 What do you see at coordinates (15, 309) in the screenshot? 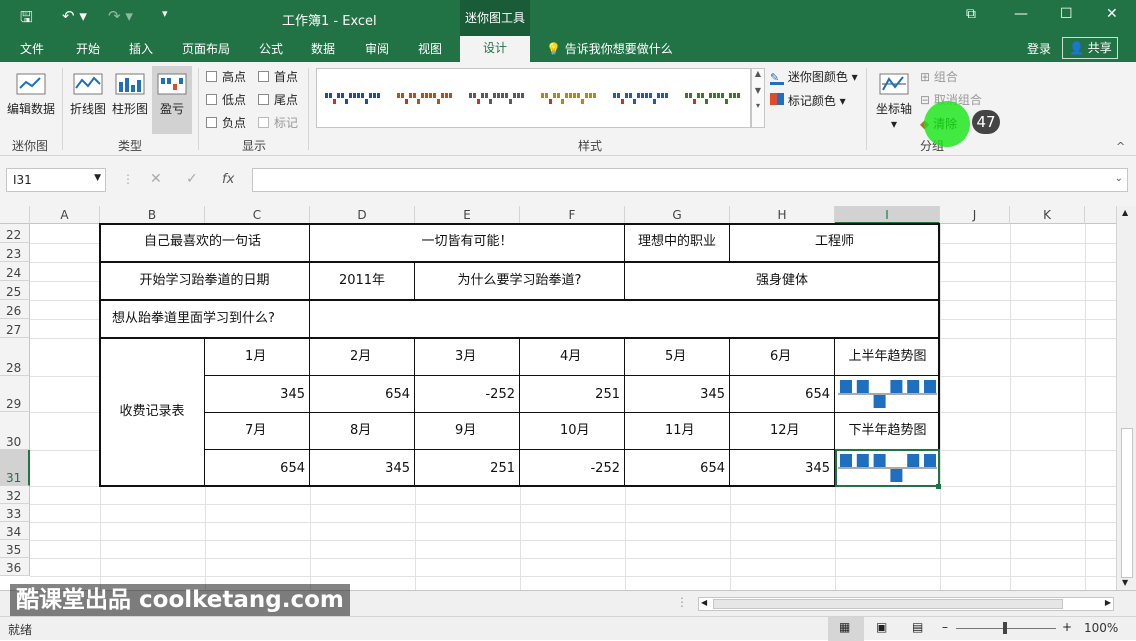
I see `row-header-26: 26` at bounding box center [15, 309].